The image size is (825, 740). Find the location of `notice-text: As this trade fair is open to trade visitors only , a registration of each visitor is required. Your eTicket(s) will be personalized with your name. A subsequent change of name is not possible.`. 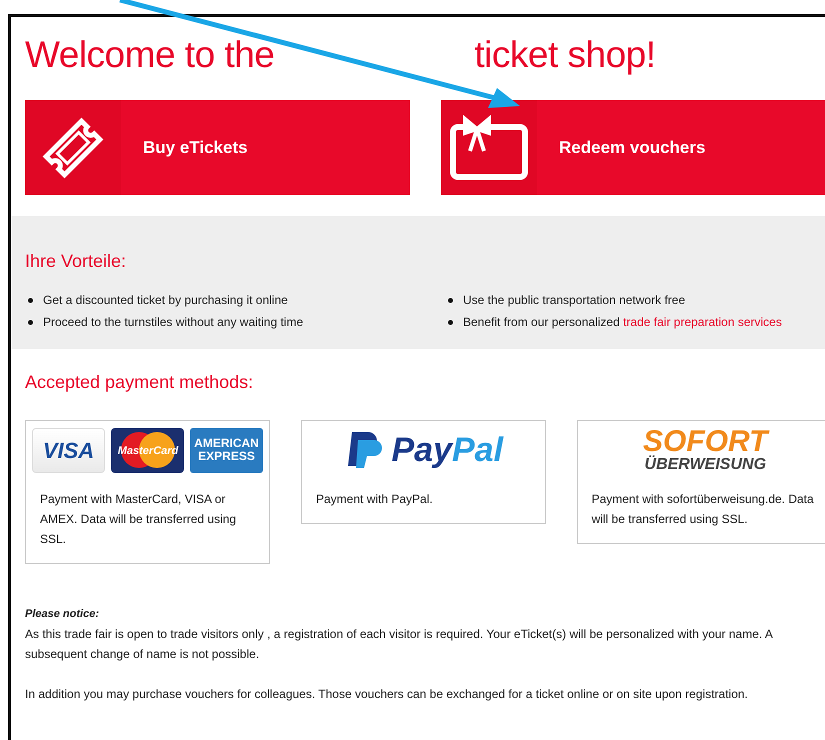

notice-text: As this trade fair is open to trade visitors only , a registration of each visitor is required. Your eTicket(s) will be personalized with your name. A subsequent change of name is not possible. is located at coordinates (399, 644).